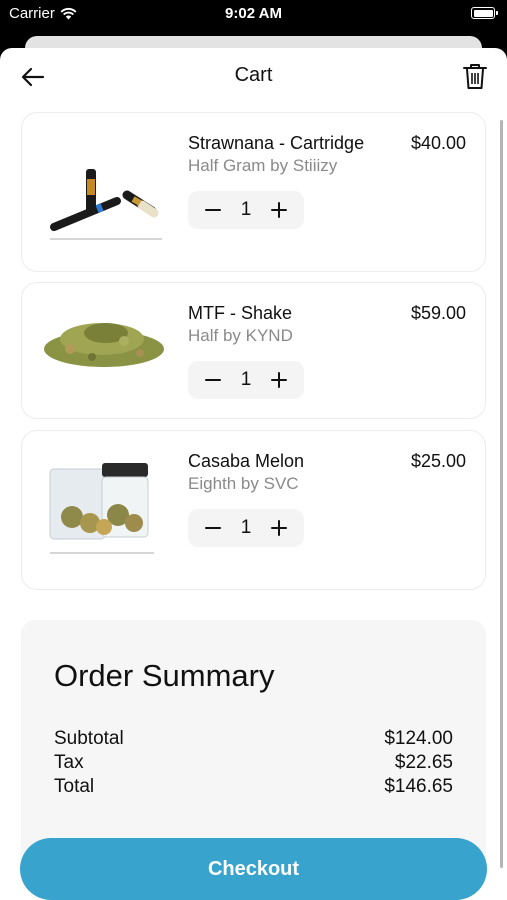 The width and height of the screenshot is (507, 900). I want to click on cart-item-card: MTF - Shake Half by KYND $59.00 1, so click(253, 350).